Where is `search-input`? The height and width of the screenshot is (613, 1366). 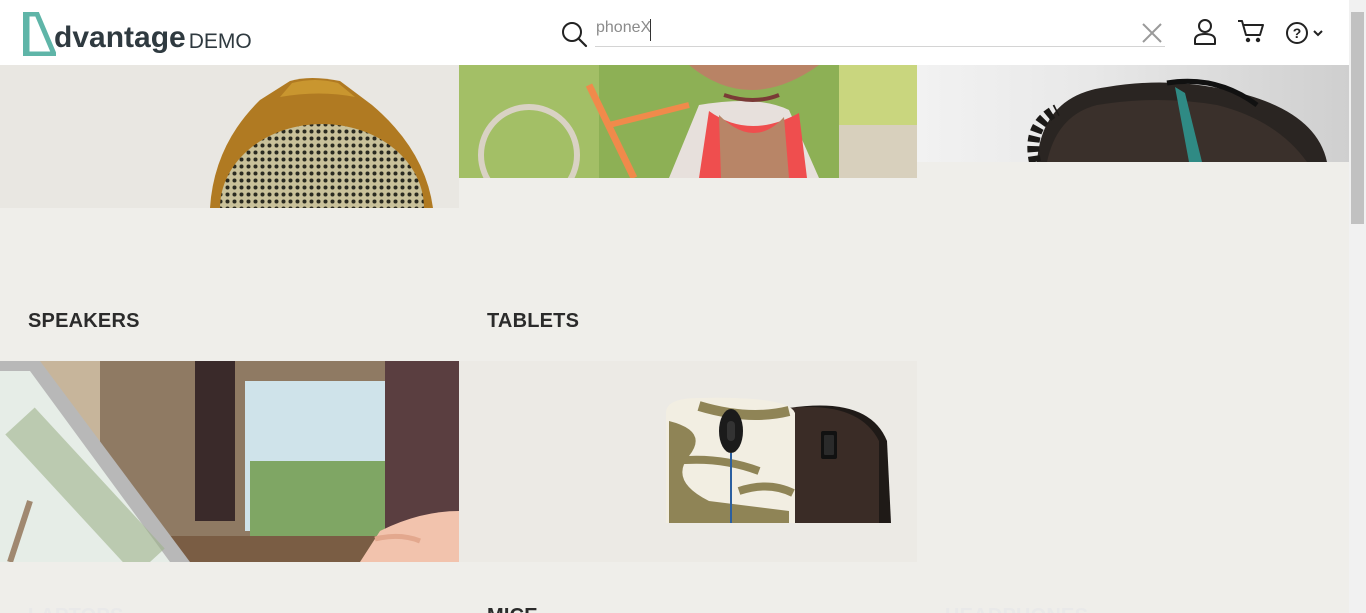
search-input is located at coordinates (880, 31).